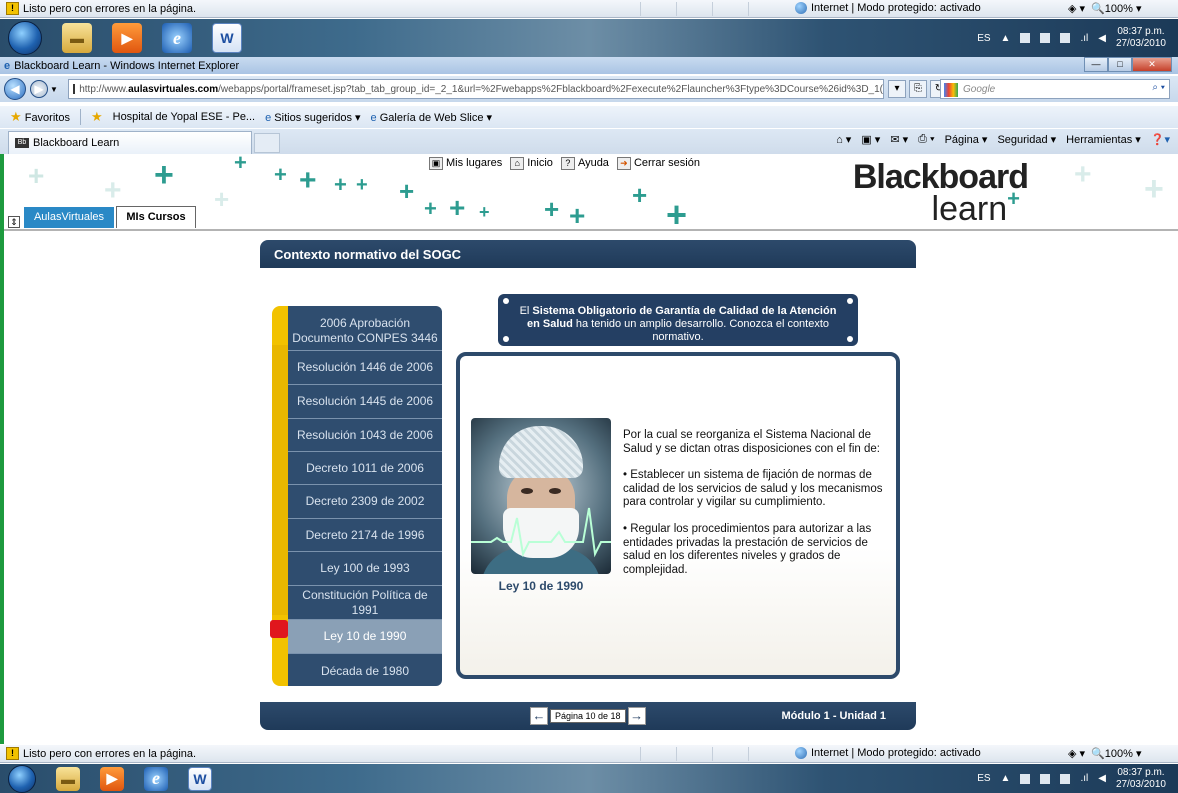  What do you see at coordinates (365, 637) in the screenshot?
I see `timeline-item: Ley 10 de 1990` at bounding box center [365, 637].